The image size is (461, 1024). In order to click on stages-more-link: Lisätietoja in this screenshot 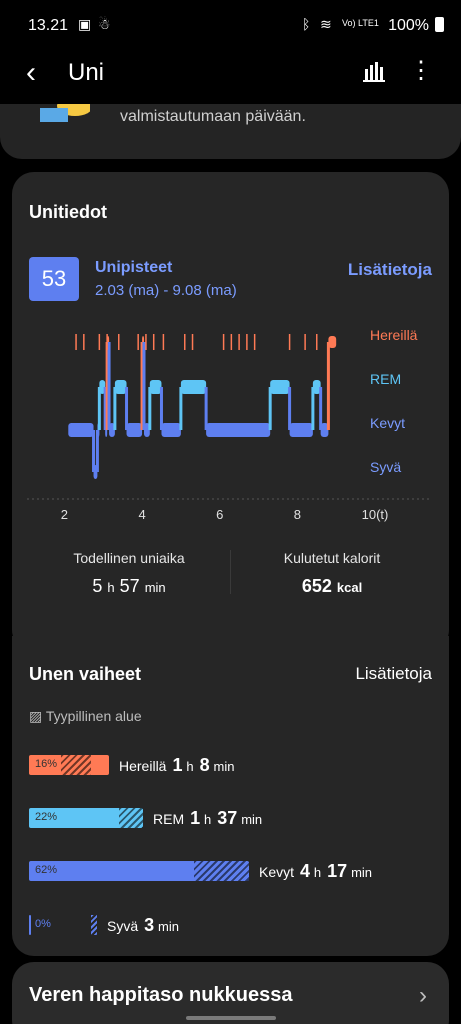, I will do `click(393, 674)`.